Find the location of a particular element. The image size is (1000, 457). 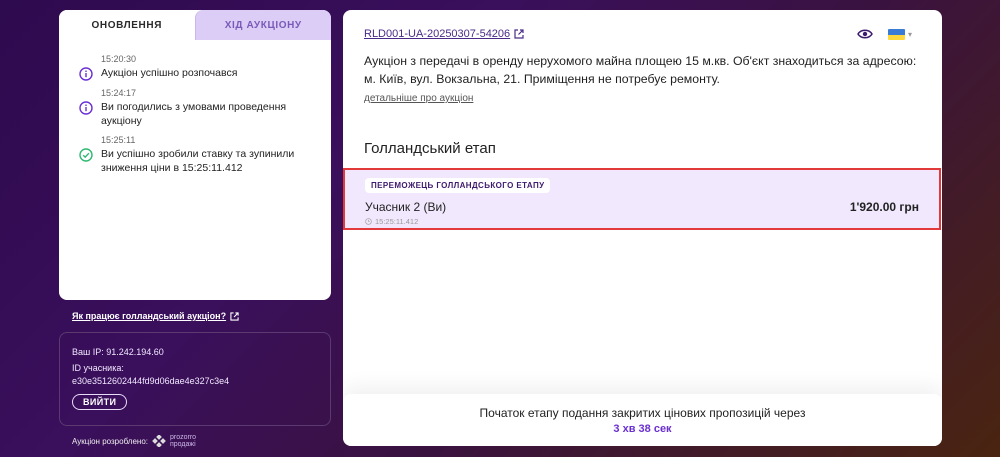

chevron-down-icon: ▾ is located at coordinates (910, 34).